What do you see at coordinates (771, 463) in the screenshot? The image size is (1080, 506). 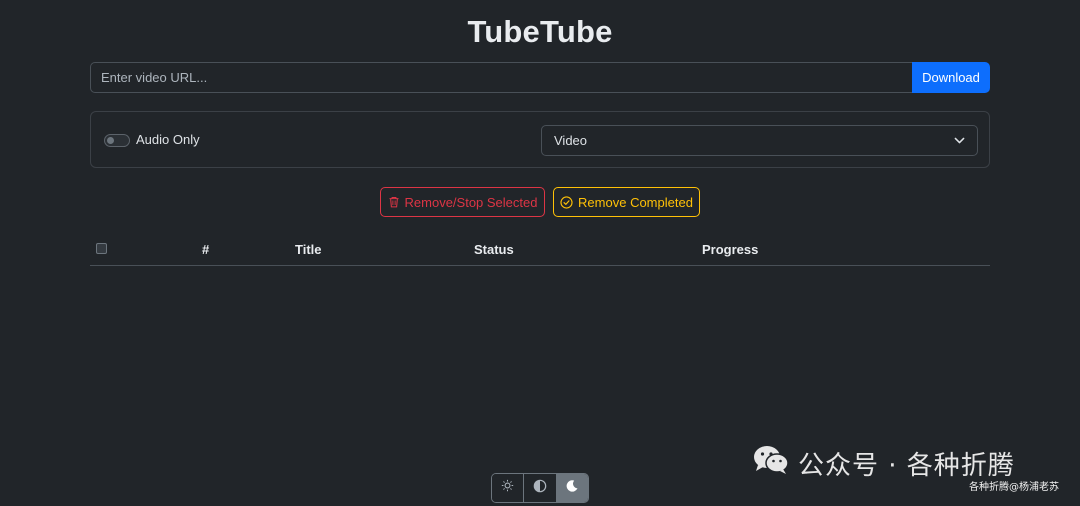 I see `wechat-icon` at bounding box center [771, 463].